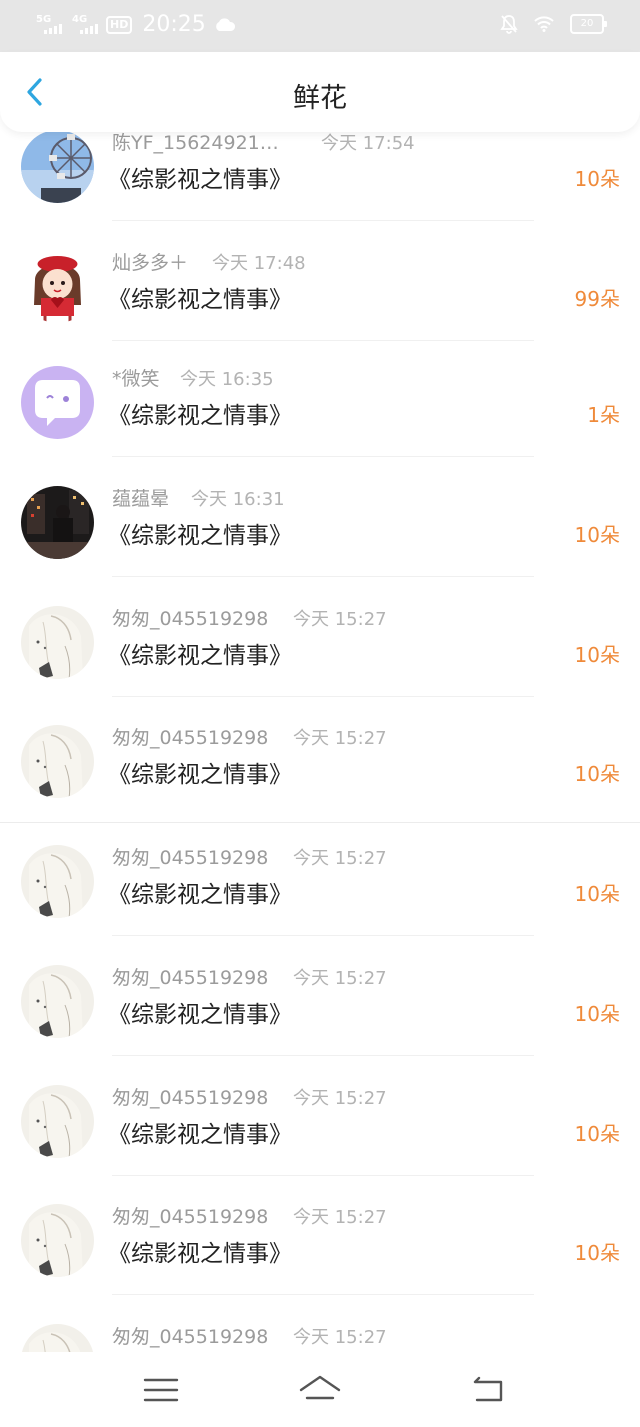 This screenshot has width=640, height=1427. Describe the element at coordinates (259, 263) in the screenshot. I see `gift-time: 今天 17:48` at that location.